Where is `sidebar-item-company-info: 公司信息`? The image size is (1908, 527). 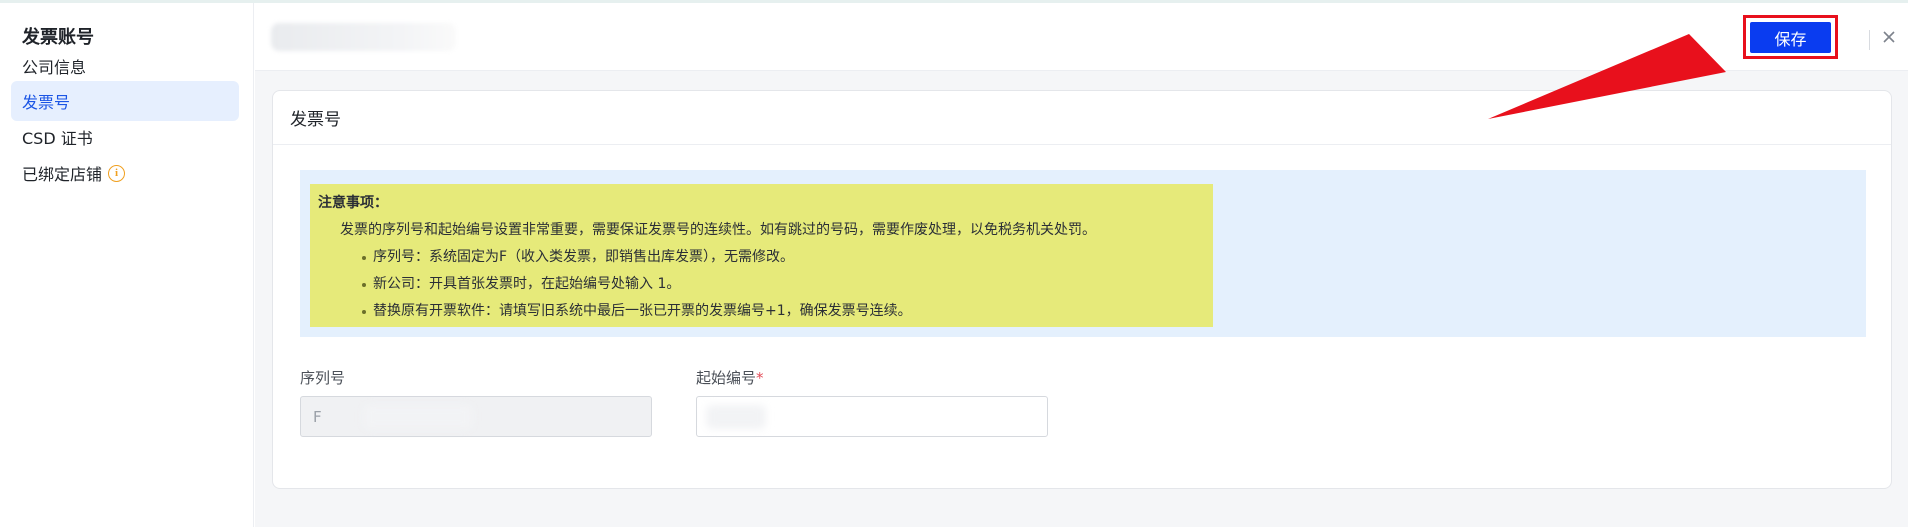
sidebar-item-company-info: 公司信息 is located at coordinates (125, 66).